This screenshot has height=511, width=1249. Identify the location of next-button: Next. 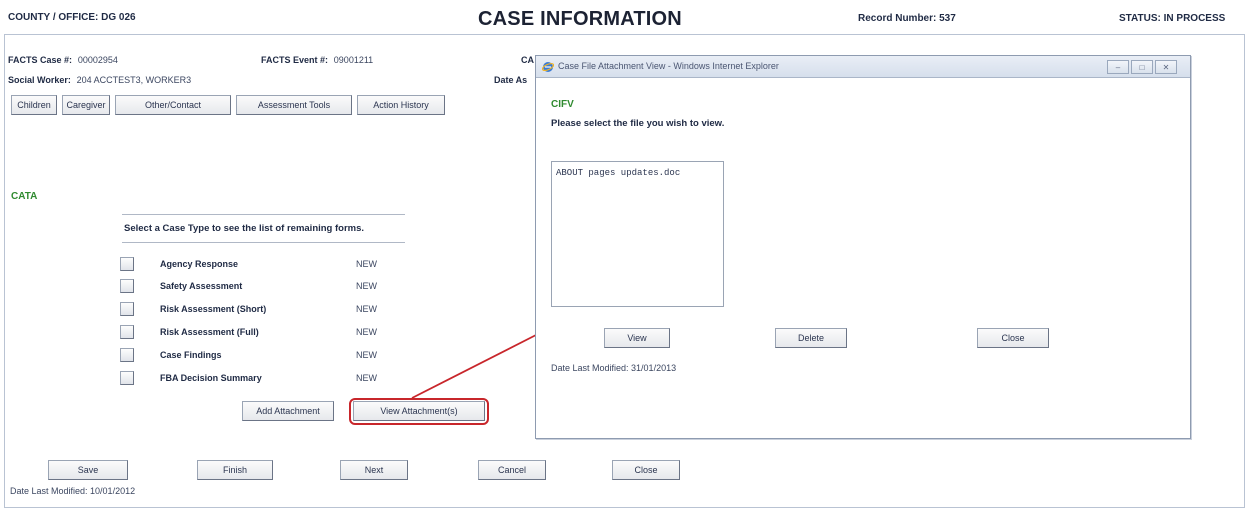
(374, 470).